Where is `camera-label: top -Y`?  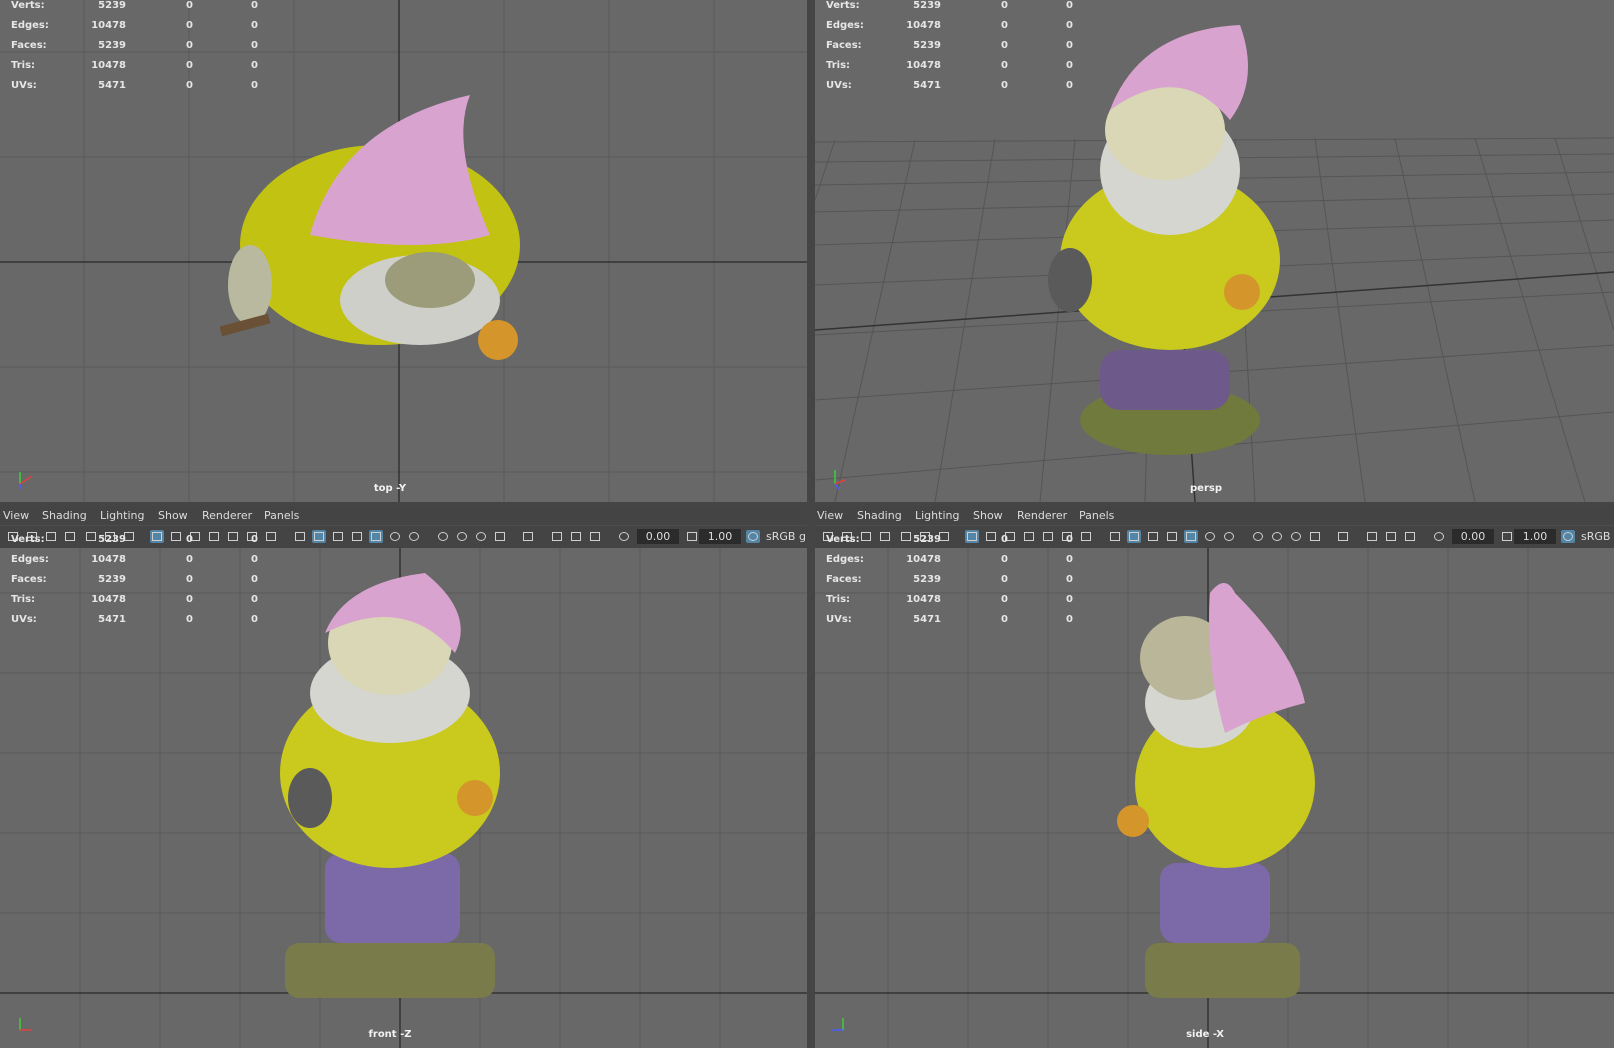
camera-label: top -Y is located at coordinates (390, 488).